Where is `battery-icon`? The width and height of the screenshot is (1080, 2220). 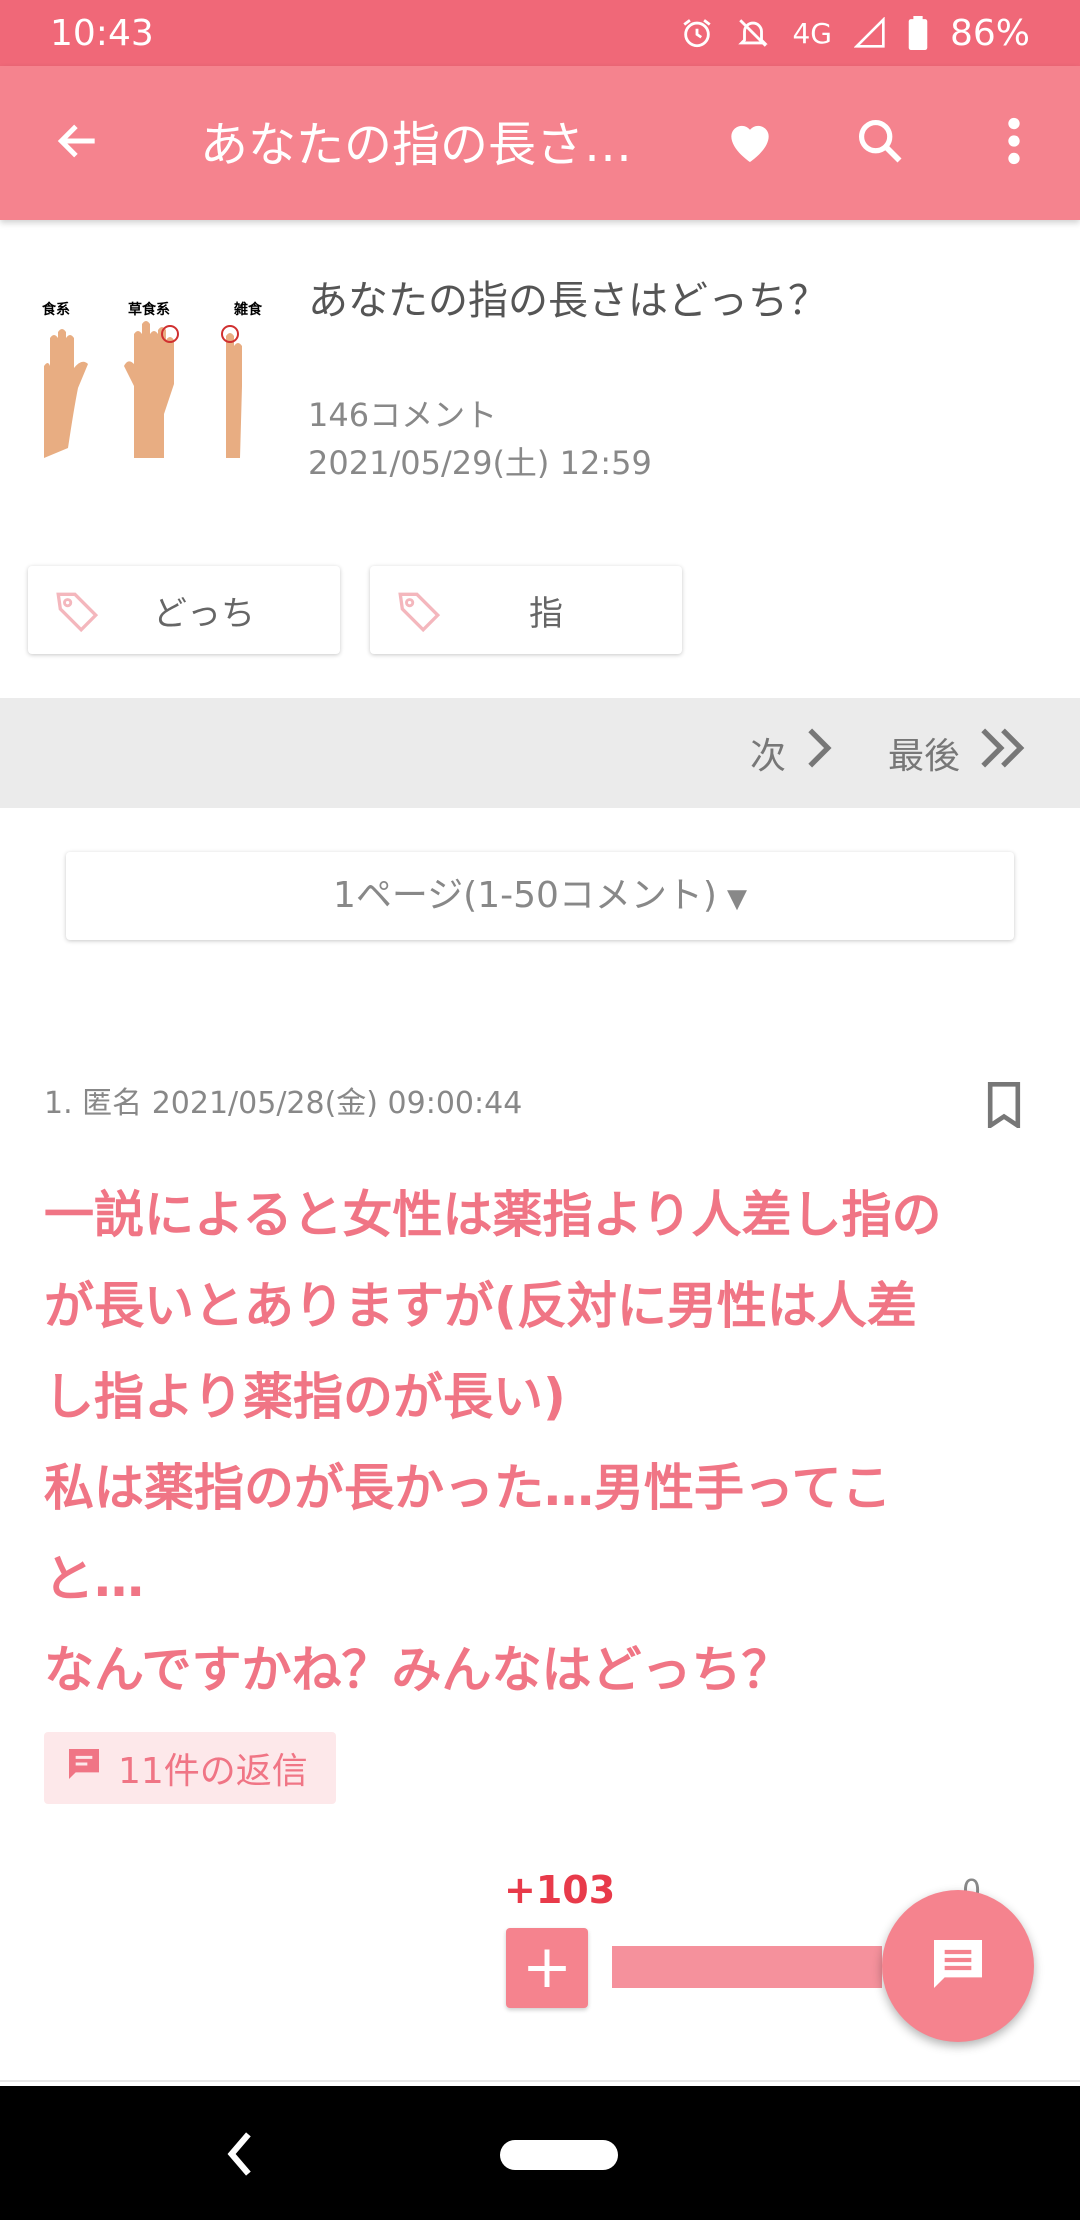
battery-icon is located at coordinates (918, 33).